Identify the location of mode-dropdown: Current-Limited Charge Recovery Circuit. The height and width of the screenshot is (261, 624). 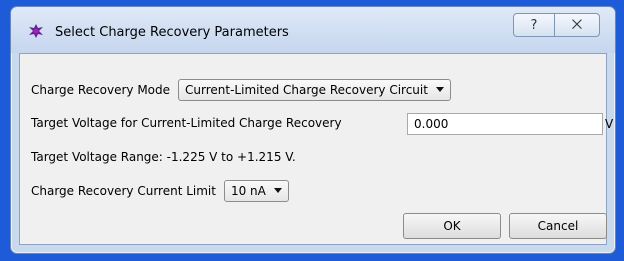
(314, 90).